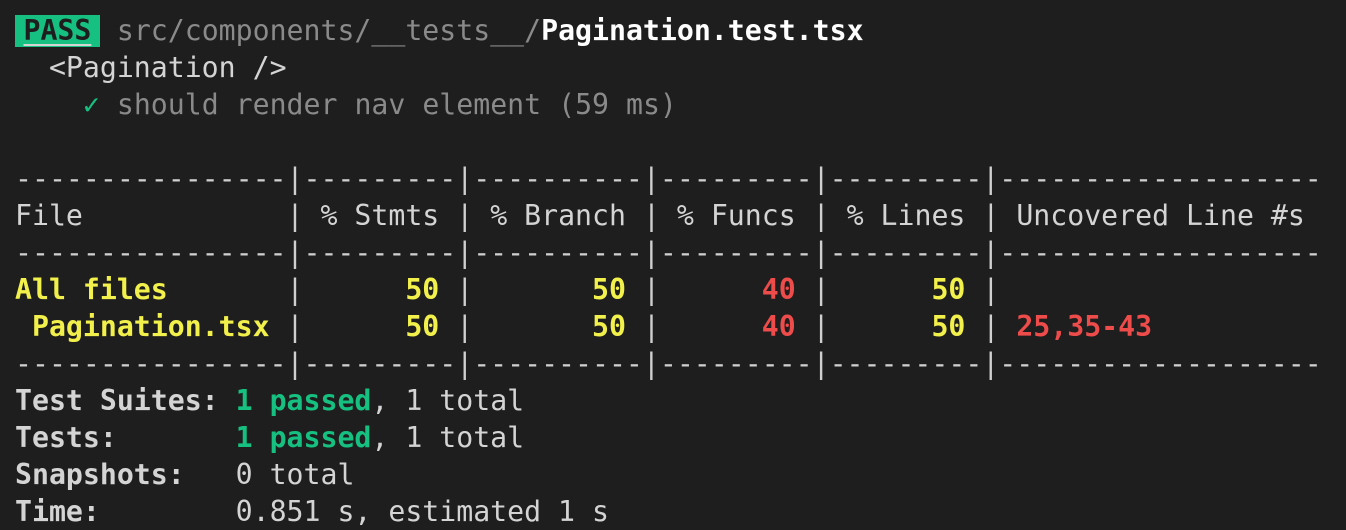 This screenshot has width=1346, height=530. What do you see at coordinates (151, 215) in the screenshot?
I see `col-file: File` at bounding box center [151, 215].